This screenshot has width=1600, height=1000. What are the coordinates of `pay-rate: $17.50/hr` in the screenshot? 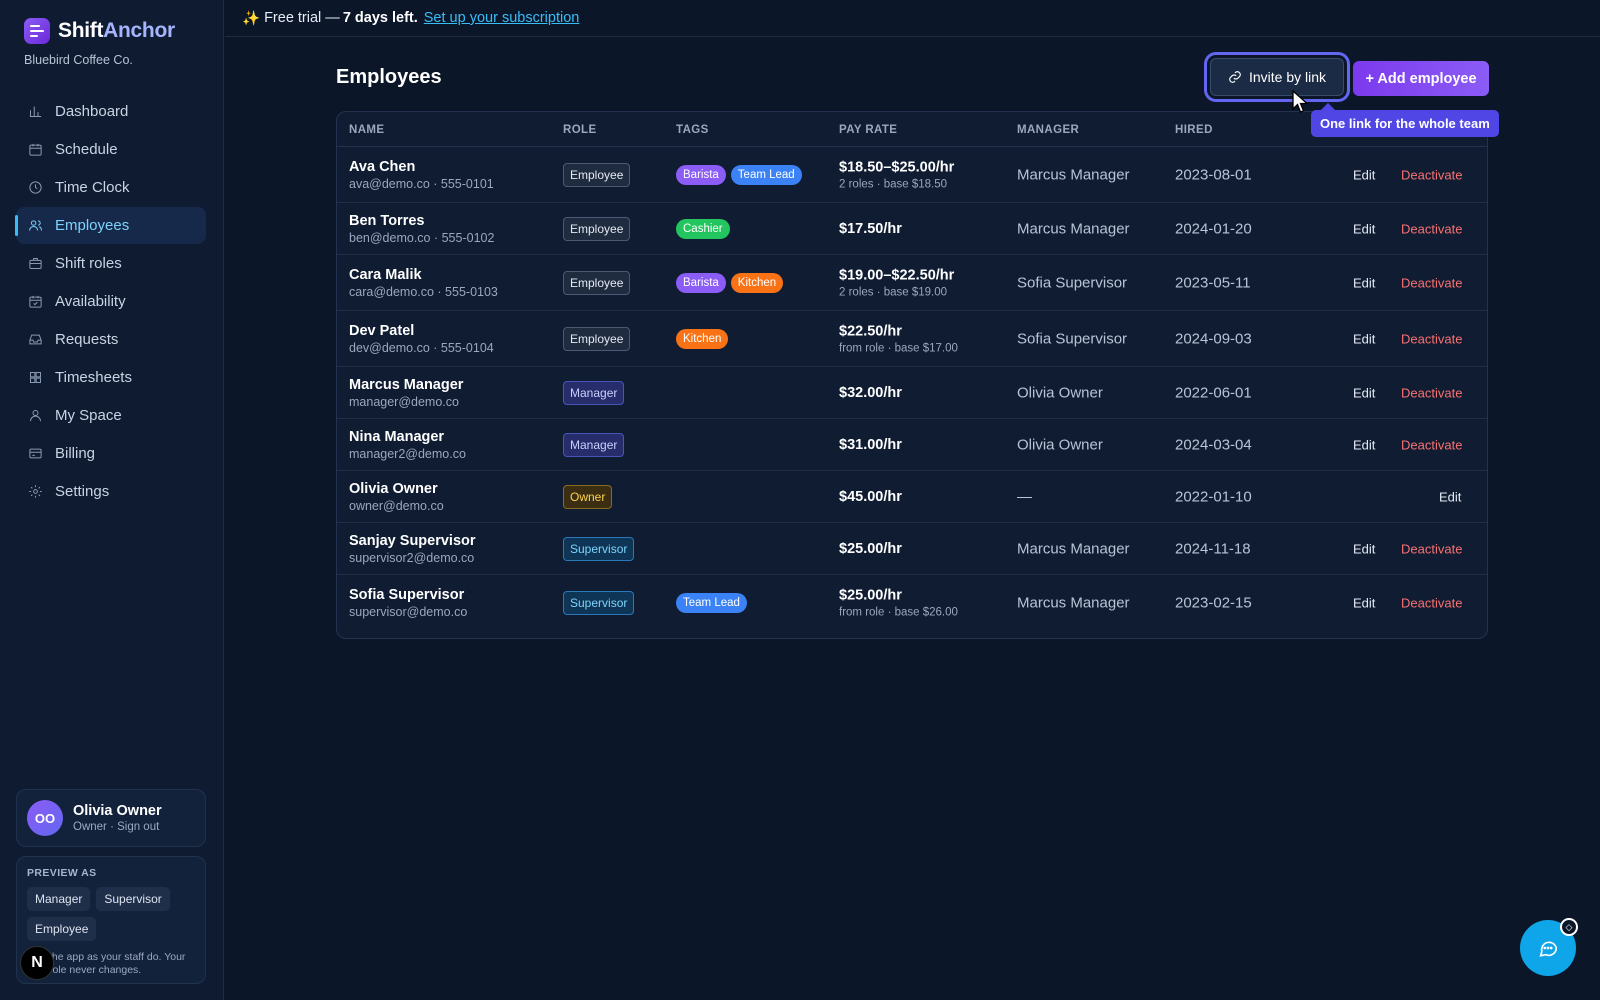 It's located at (870, 228).